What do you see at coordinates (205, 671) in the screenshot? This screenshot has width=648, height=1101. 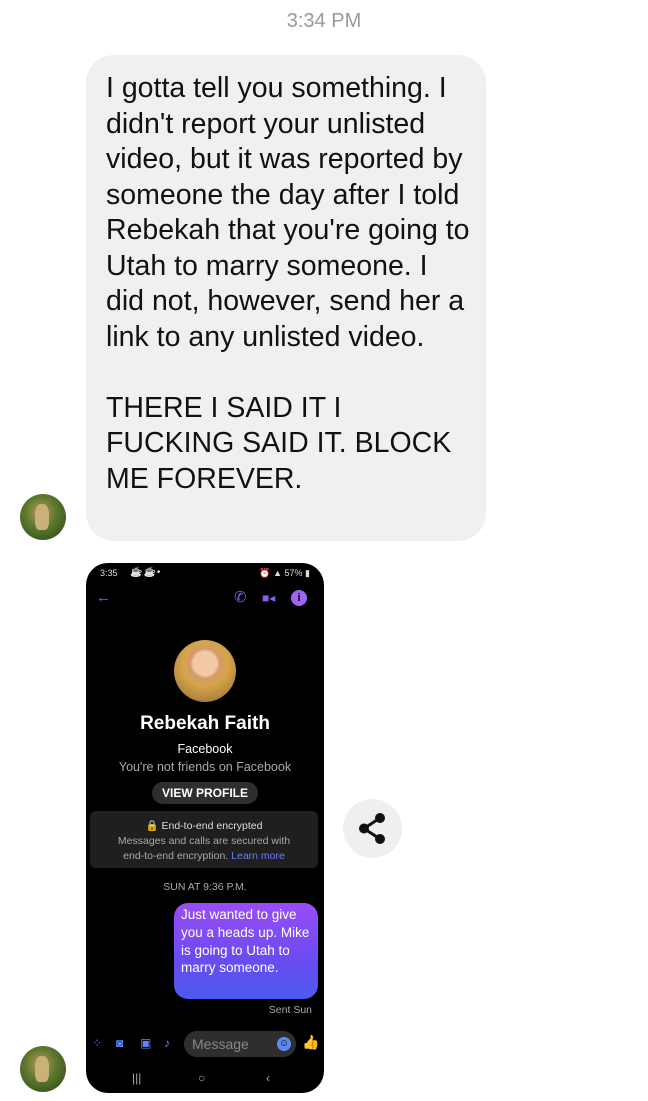 I see `contact-profile-photo` at bounding box center [205, 671].